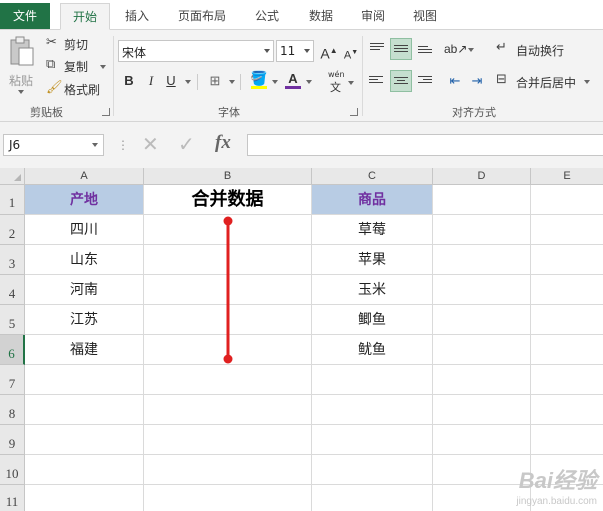 This screenshot has height=511, width=603. What do you see at coordinates (228, 498) in the screenshot?
I see `cell-b11` at bounding box center [228, 498].